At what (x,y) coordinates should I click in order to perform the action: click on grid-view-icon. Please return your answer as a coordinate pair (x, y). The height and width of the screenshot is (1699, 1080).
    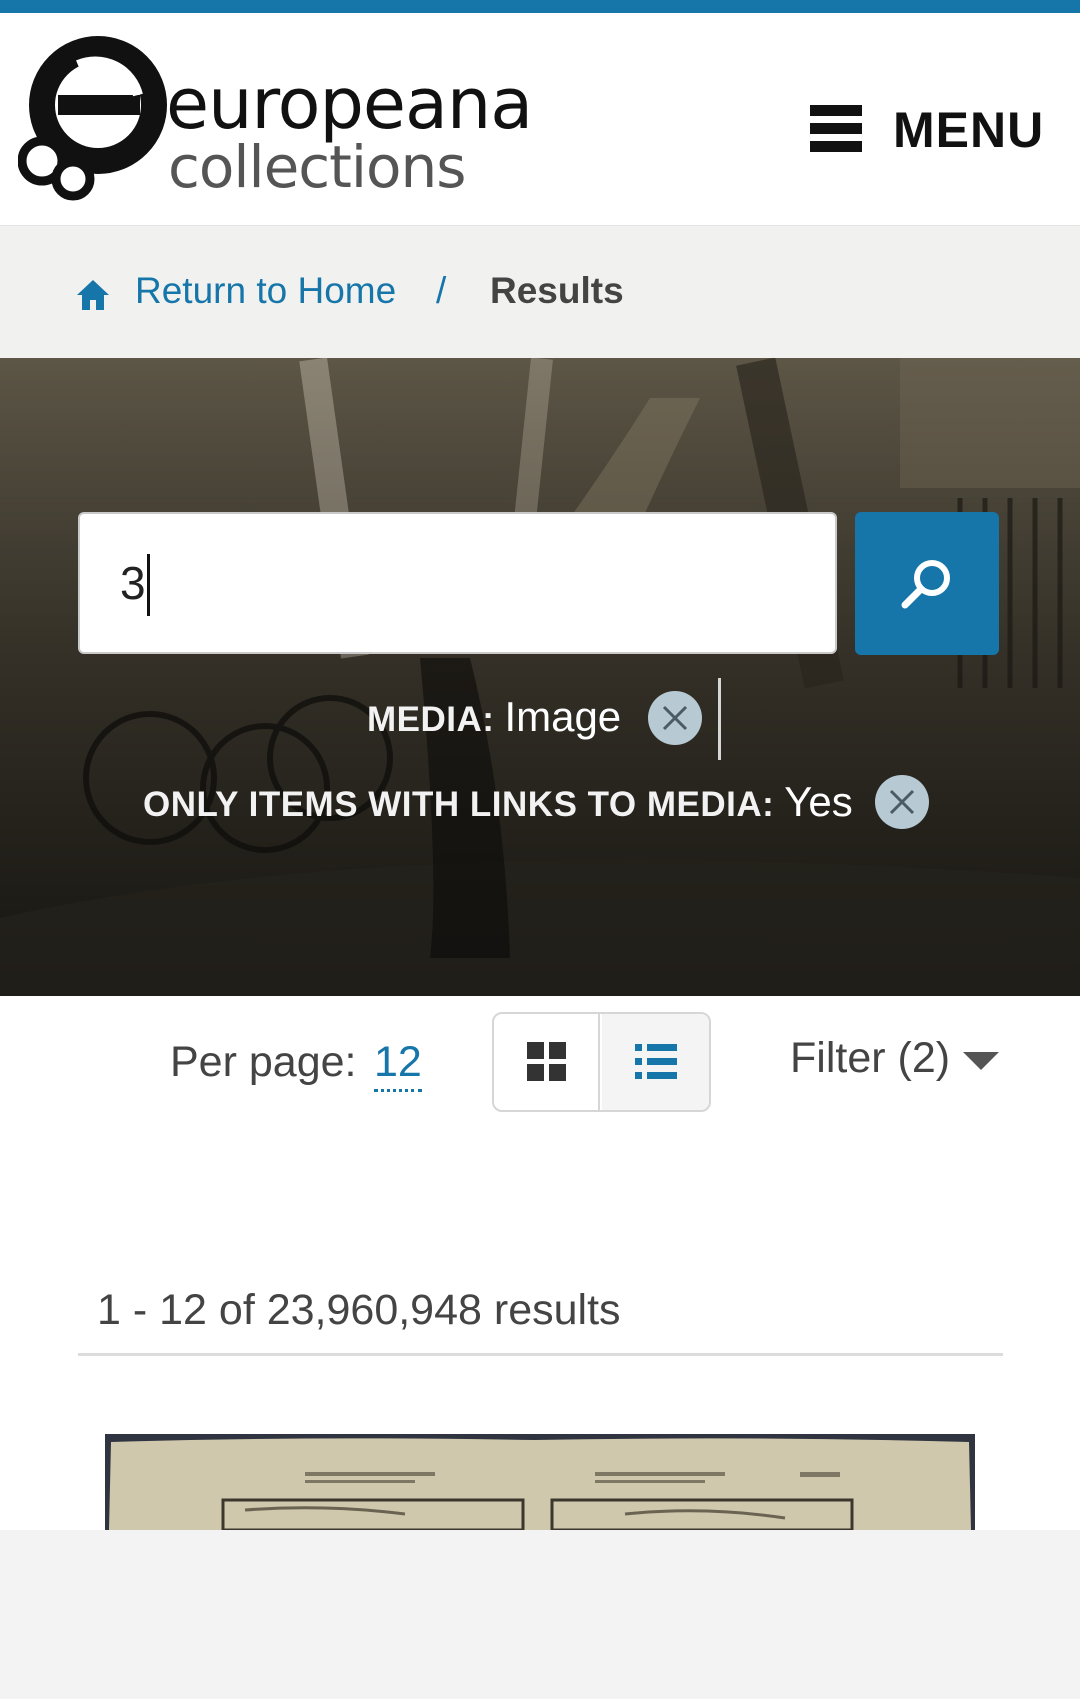
    Looking at the image, I should click on (546, 1061).